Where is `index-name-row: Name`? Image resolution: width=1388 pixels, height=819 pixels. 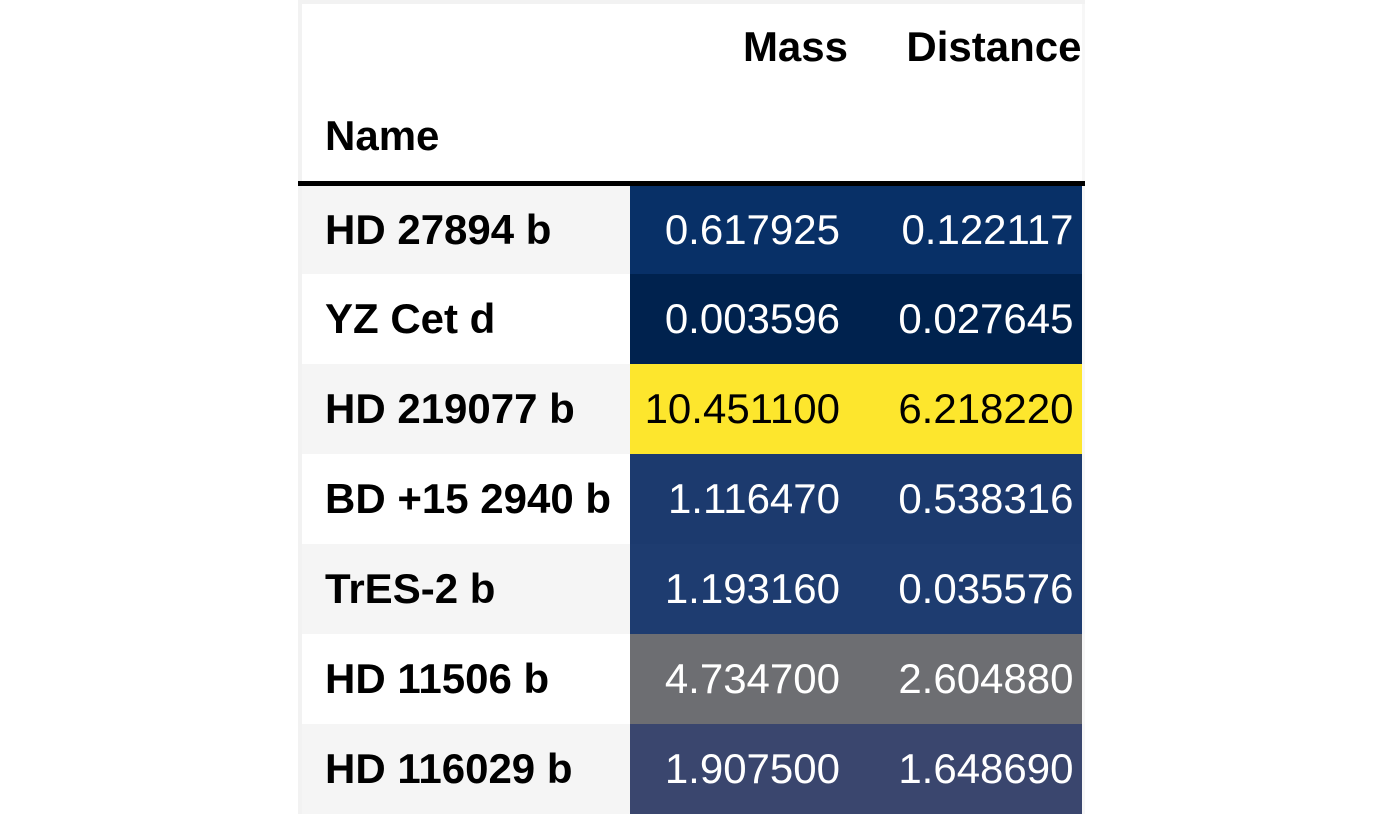 index-name-row: Name is located at coordinates (691, 137).